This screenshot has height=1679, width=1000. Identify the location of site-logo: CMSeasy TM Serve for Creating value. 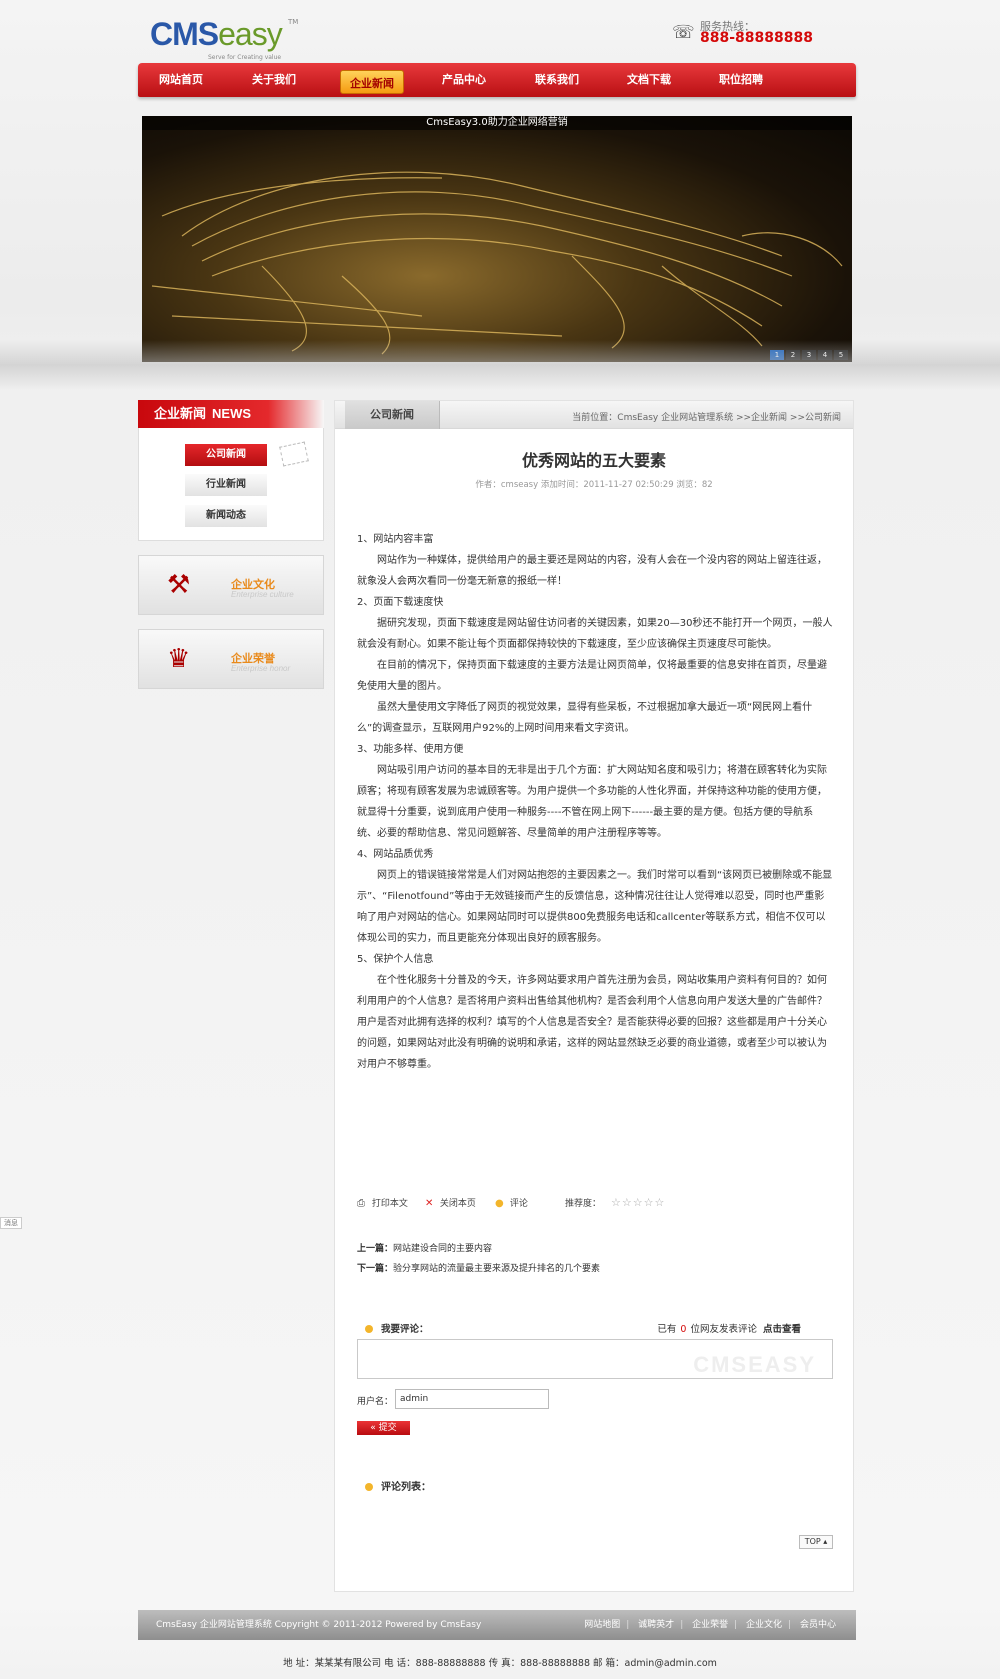
(224, 38).